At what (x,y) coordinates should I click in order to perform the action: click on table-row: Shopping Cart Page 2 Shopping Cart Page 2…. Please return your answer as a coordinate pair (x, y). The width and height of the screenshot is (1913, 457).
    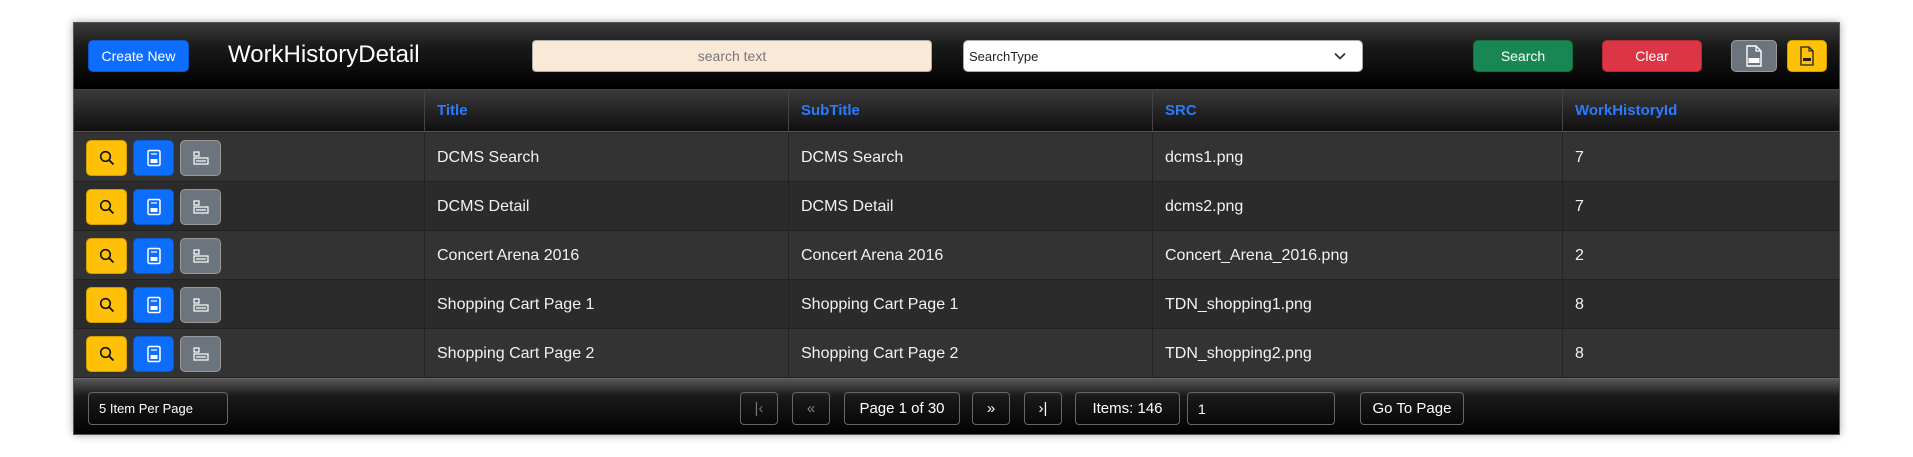
    Looking at the image, I should click on (956, 353).